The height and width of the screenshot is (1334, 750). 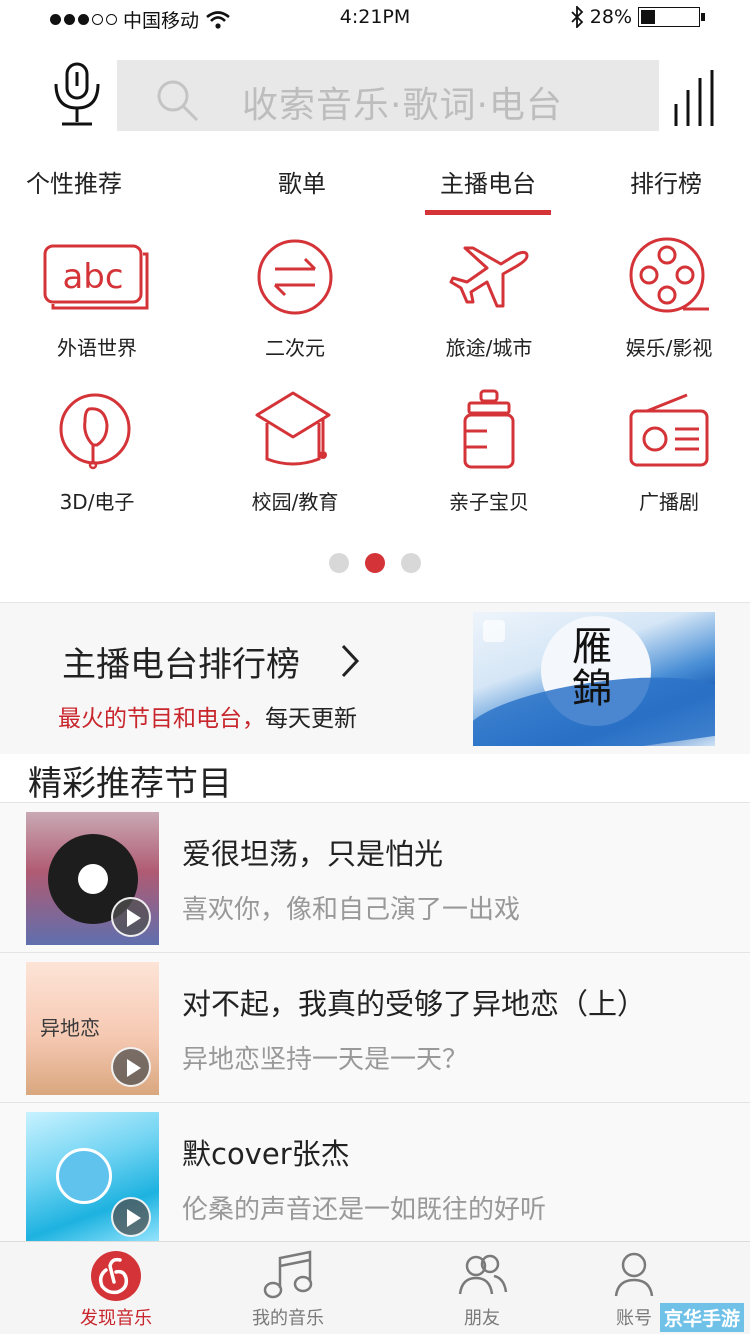 I want to click on program-title: 爱很坦荡，只是怕光, so click(x=313, y=854).